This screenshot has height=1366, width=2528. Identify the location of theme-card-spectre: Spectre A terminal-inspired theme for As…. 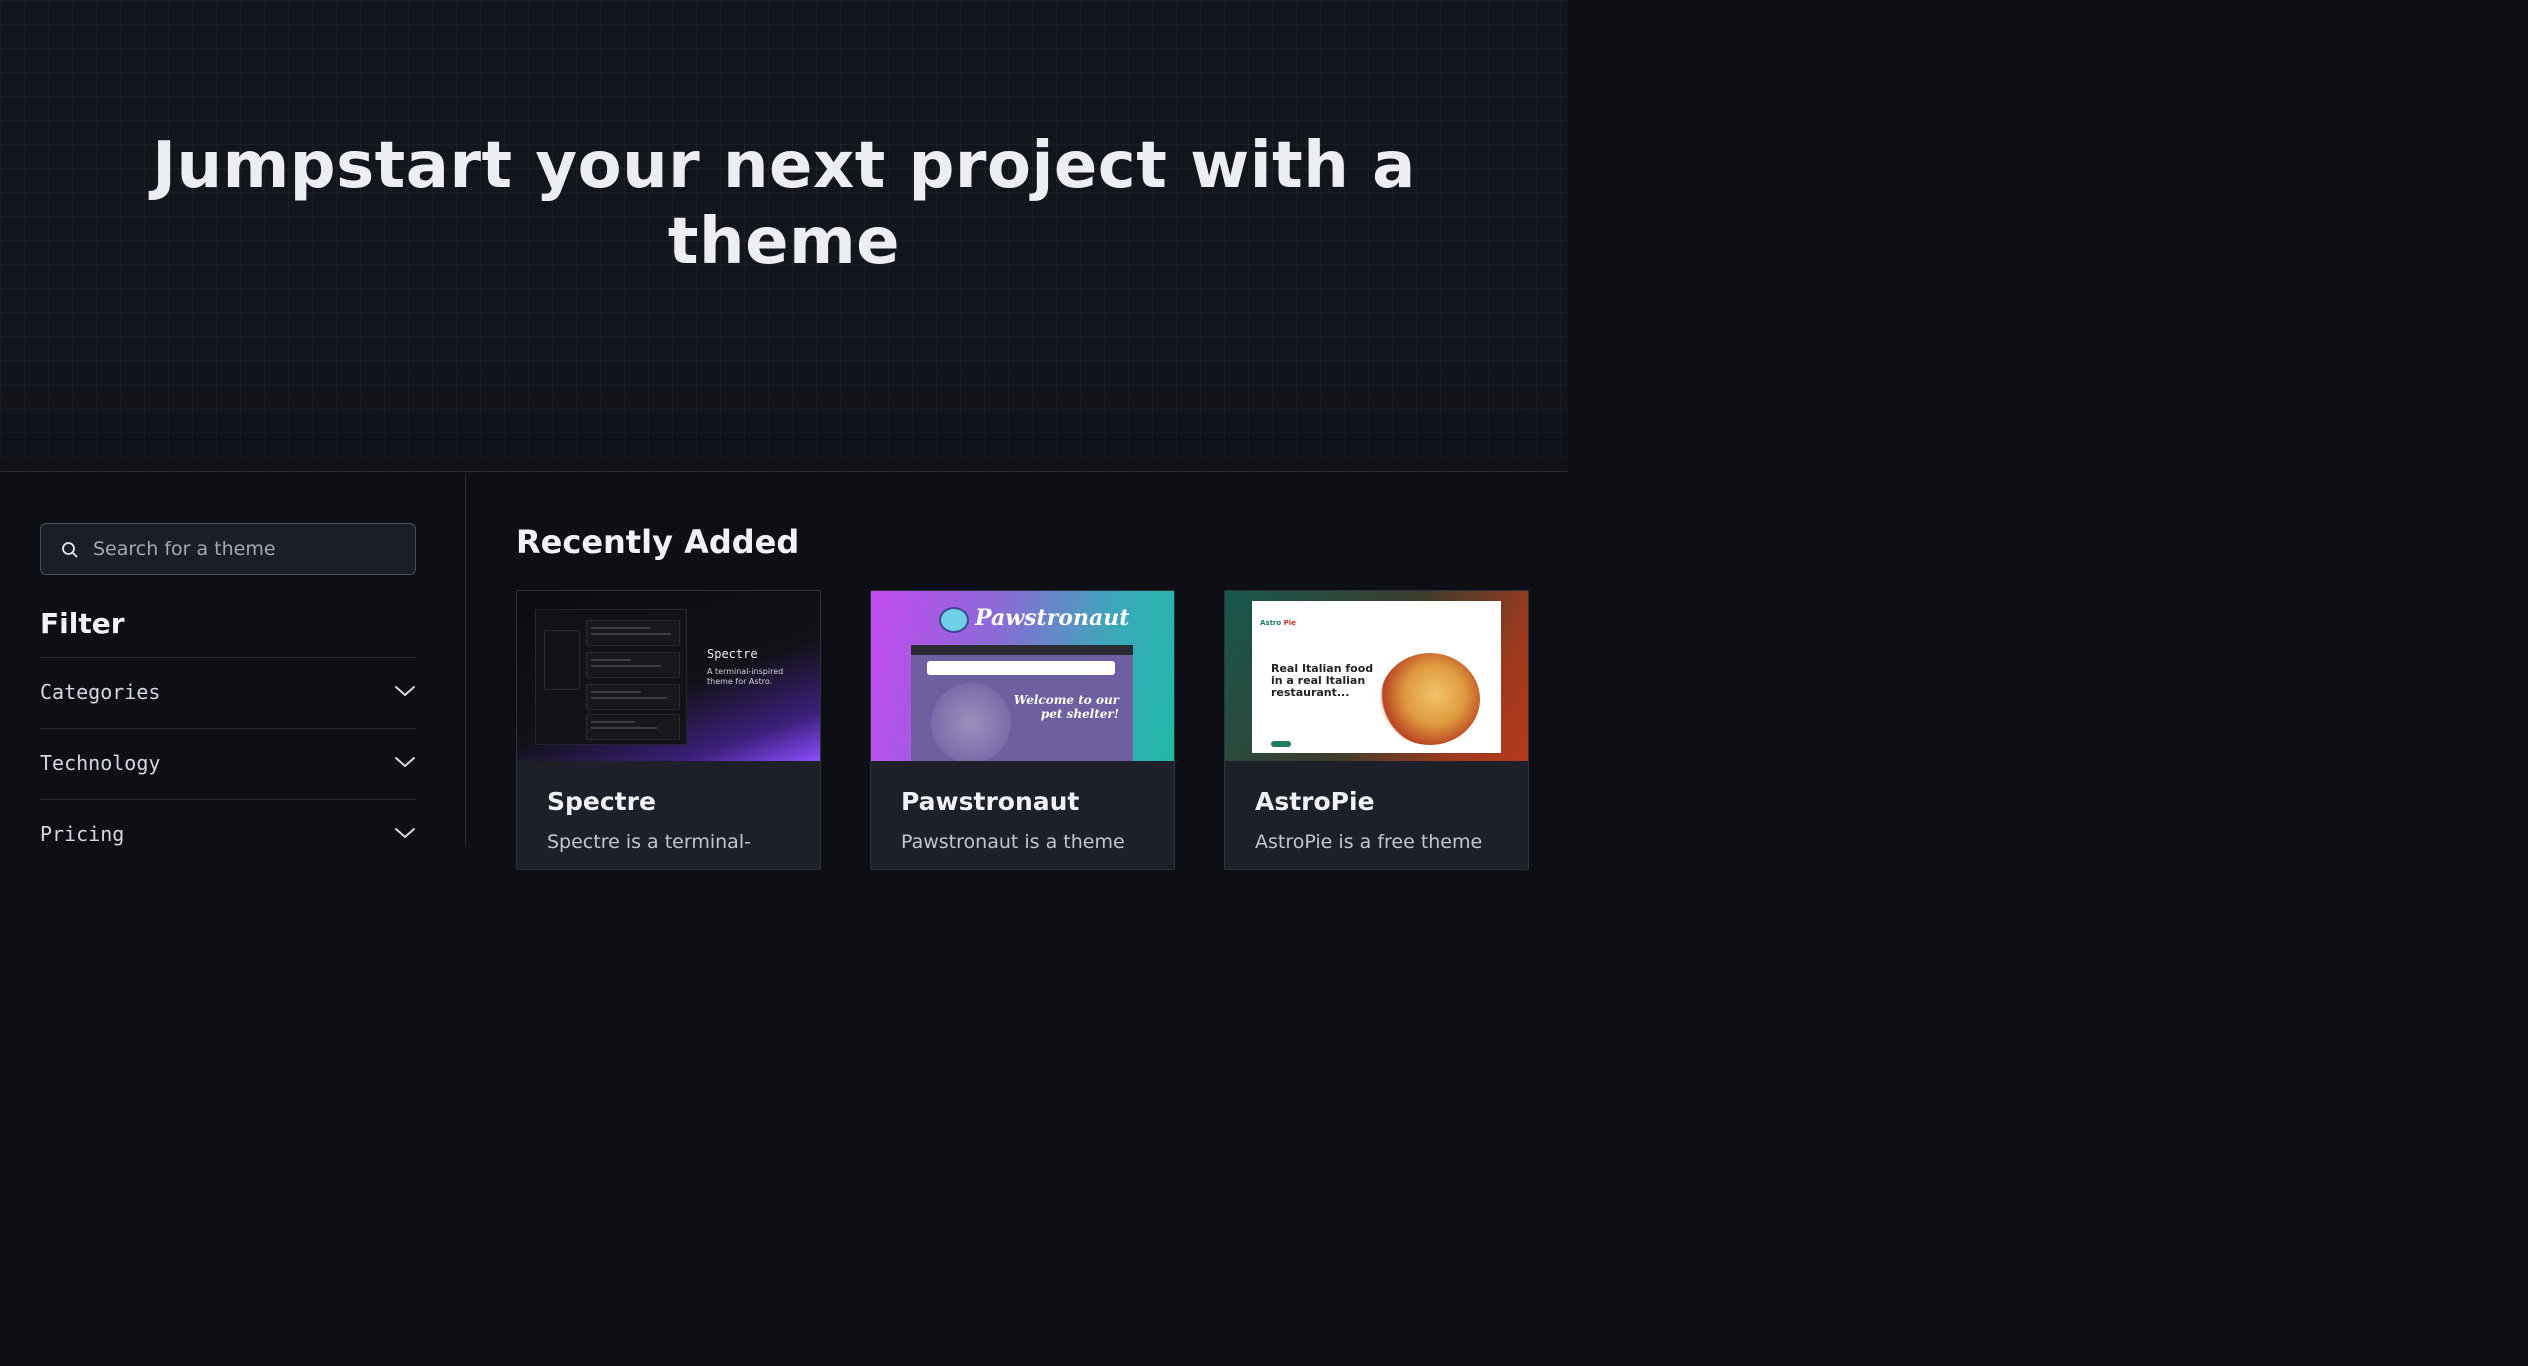
(668, 730).